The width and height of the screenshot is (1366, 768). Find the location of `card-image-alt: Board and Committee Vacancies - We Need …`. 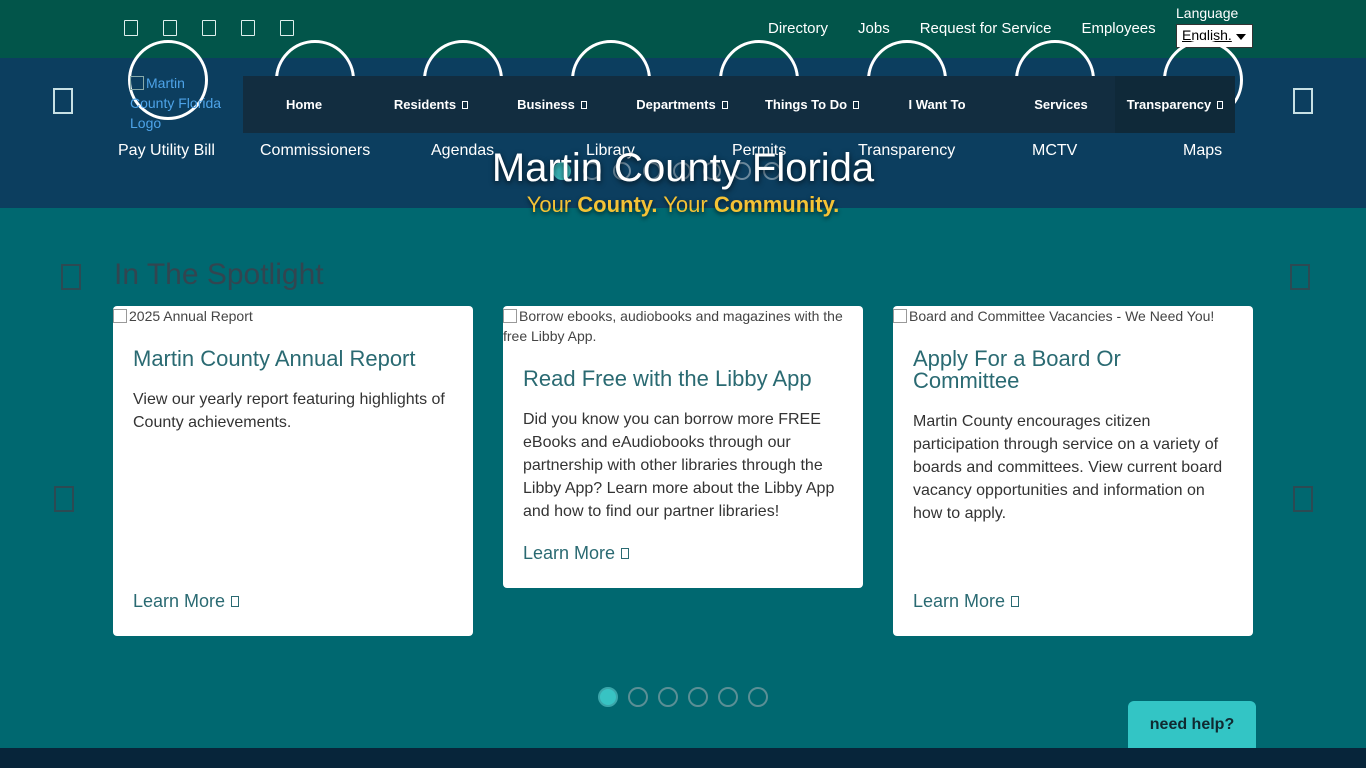

card-image-alt: Board and Committee Vacancies - We Need … is located at coordinates (1062, 316).